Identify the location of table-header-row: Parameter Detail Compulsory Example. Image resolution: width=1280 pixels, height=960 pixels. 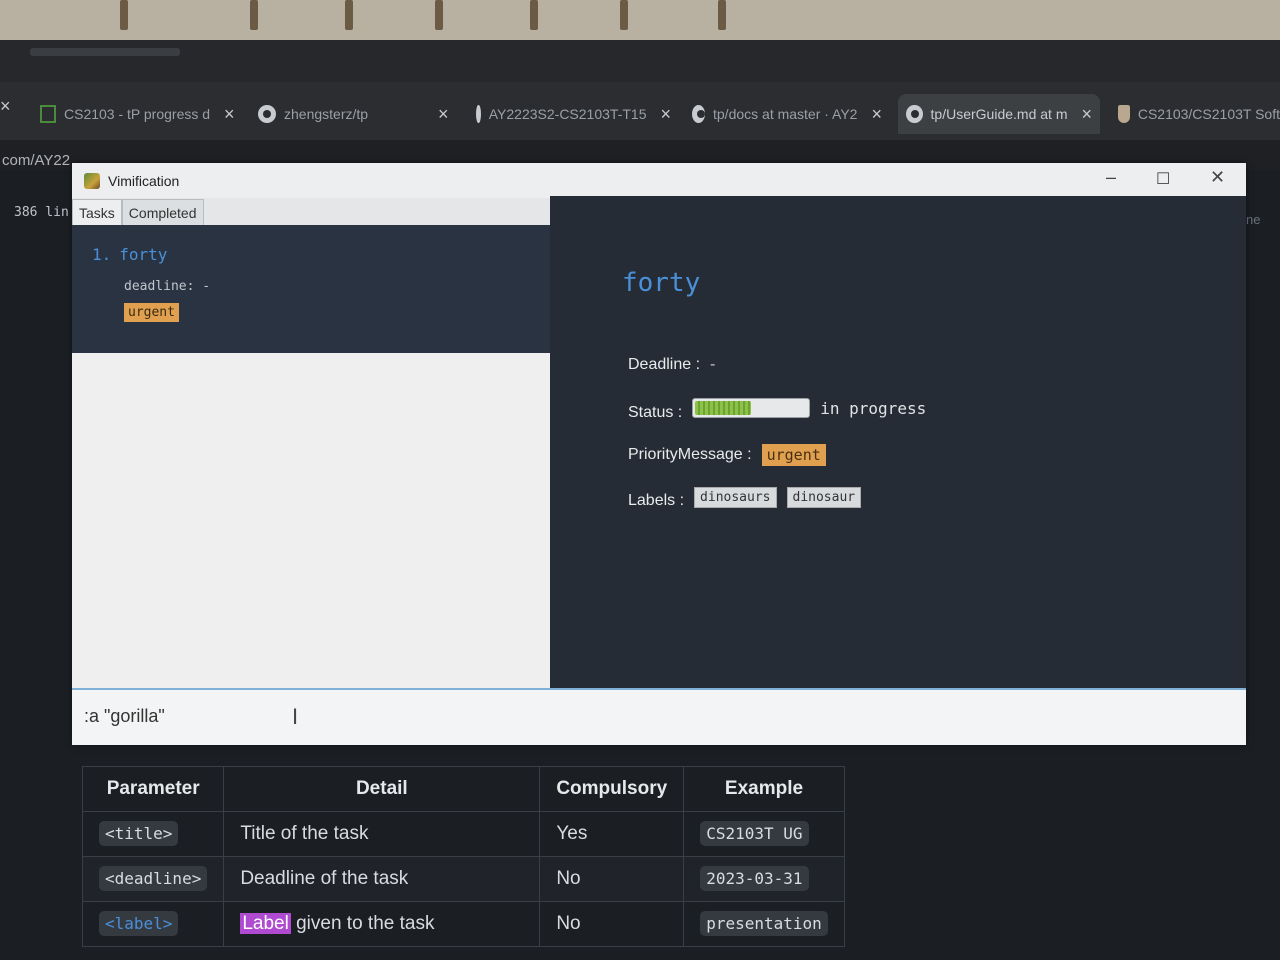
(463, 789).